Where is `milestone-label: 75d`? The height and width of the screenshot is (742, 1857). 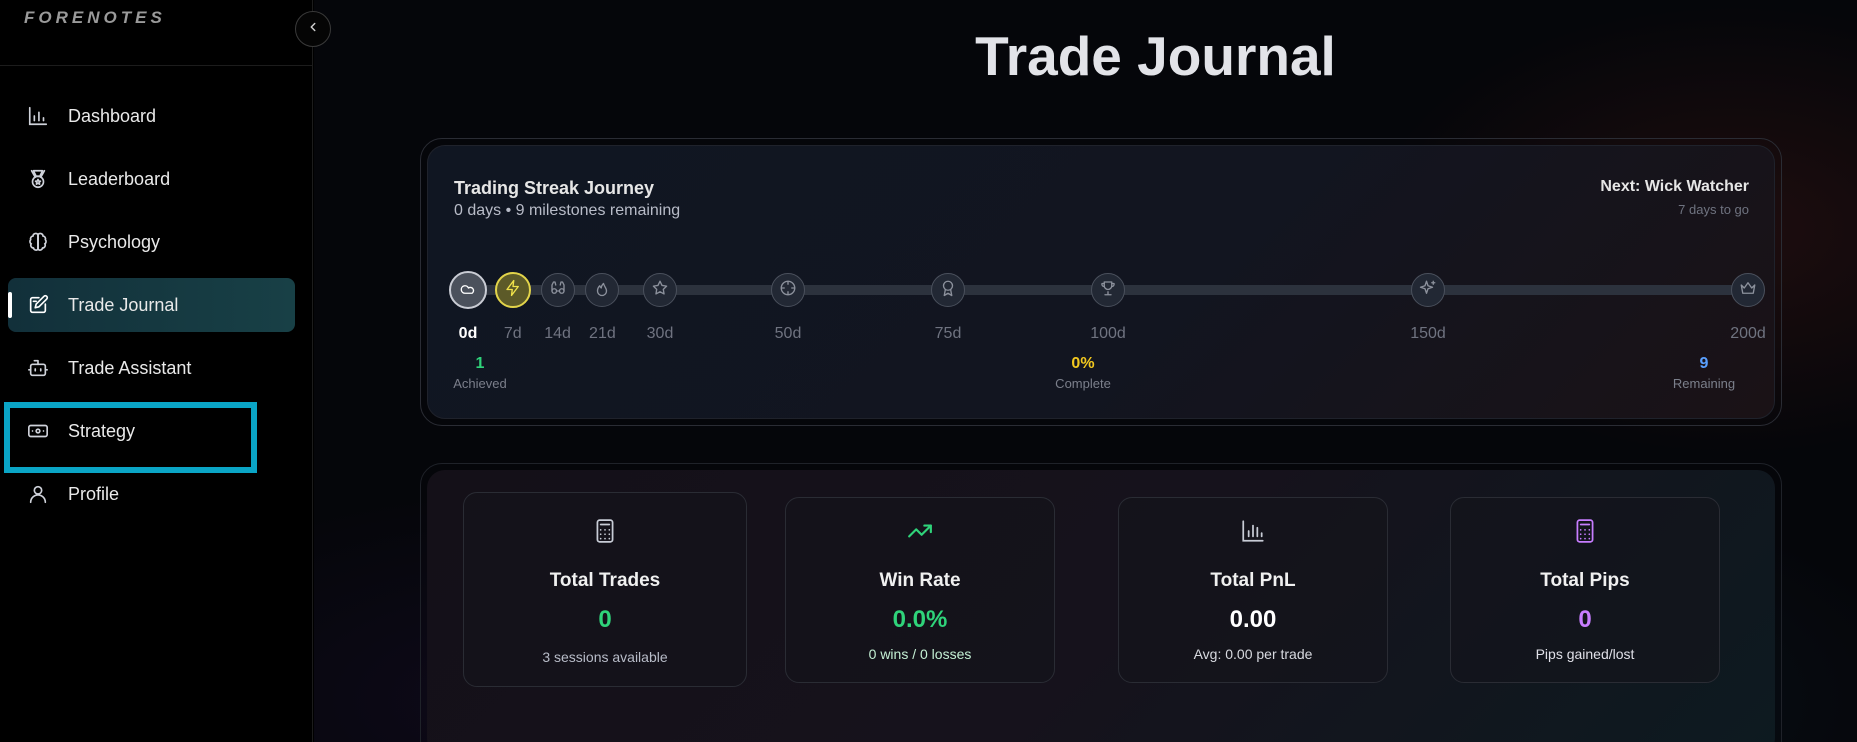 milestone-label: 75d is located at coordinates (948, 333).